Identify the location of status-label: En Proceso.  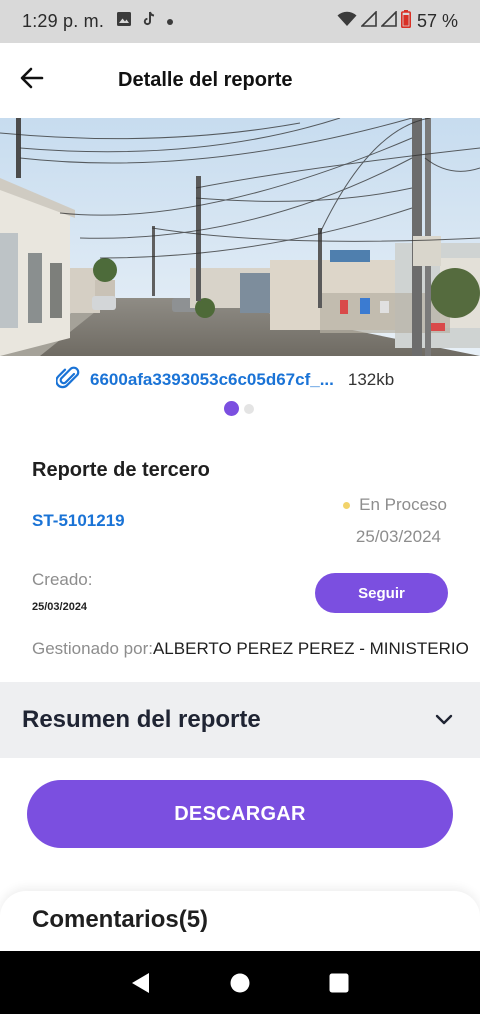
(403, 504).